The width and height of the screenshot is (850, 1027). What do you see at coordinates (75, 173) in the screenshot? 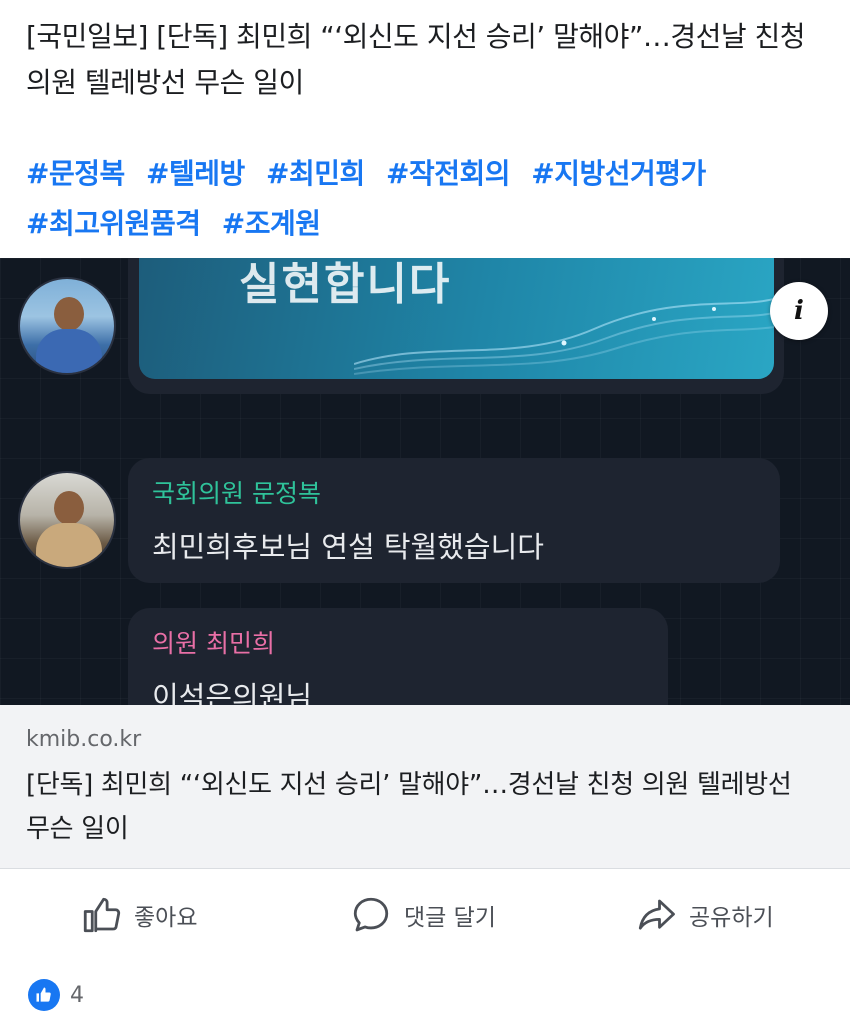
I see `hashtag-link: #문정복` at bounding box center [75, 173].